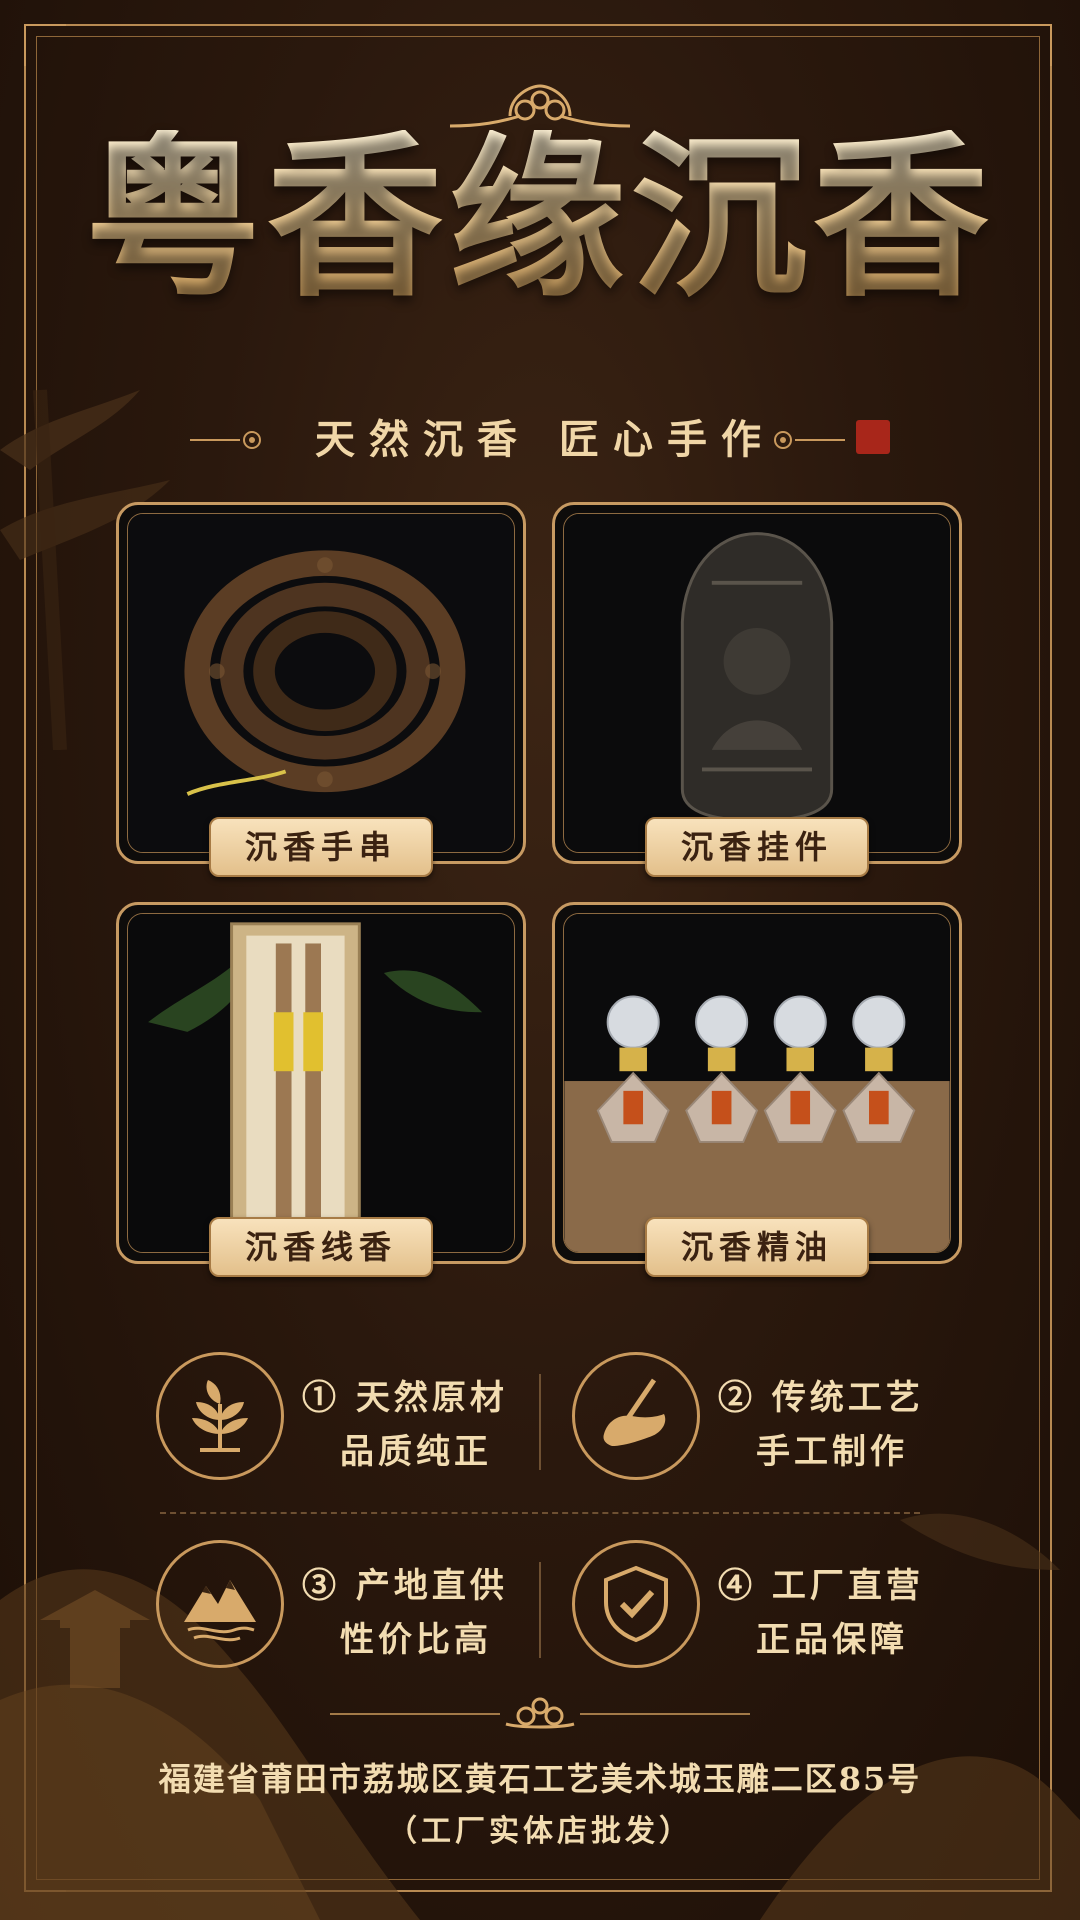 This screenshot has width=1080, height=1920. I want to click on shield-check-icon, so click(636, 1604).